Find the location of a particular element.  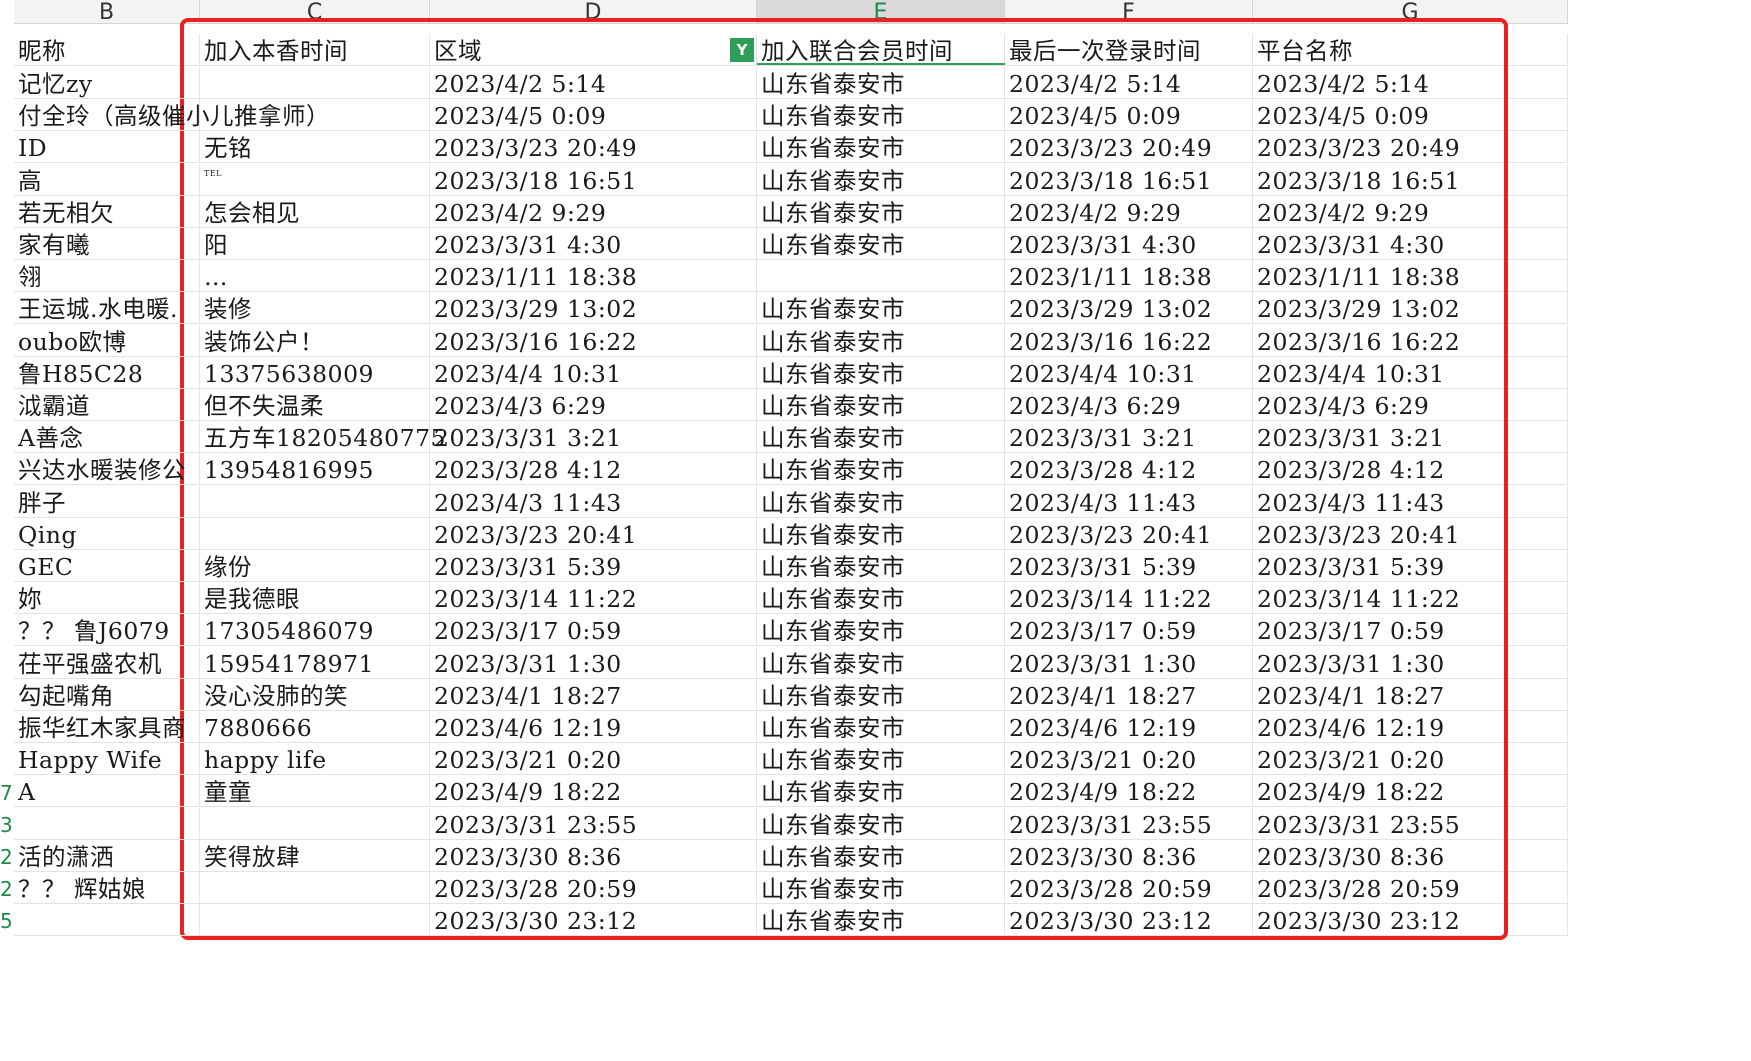

nickname-cell: A is located at coordinates (107, 791).